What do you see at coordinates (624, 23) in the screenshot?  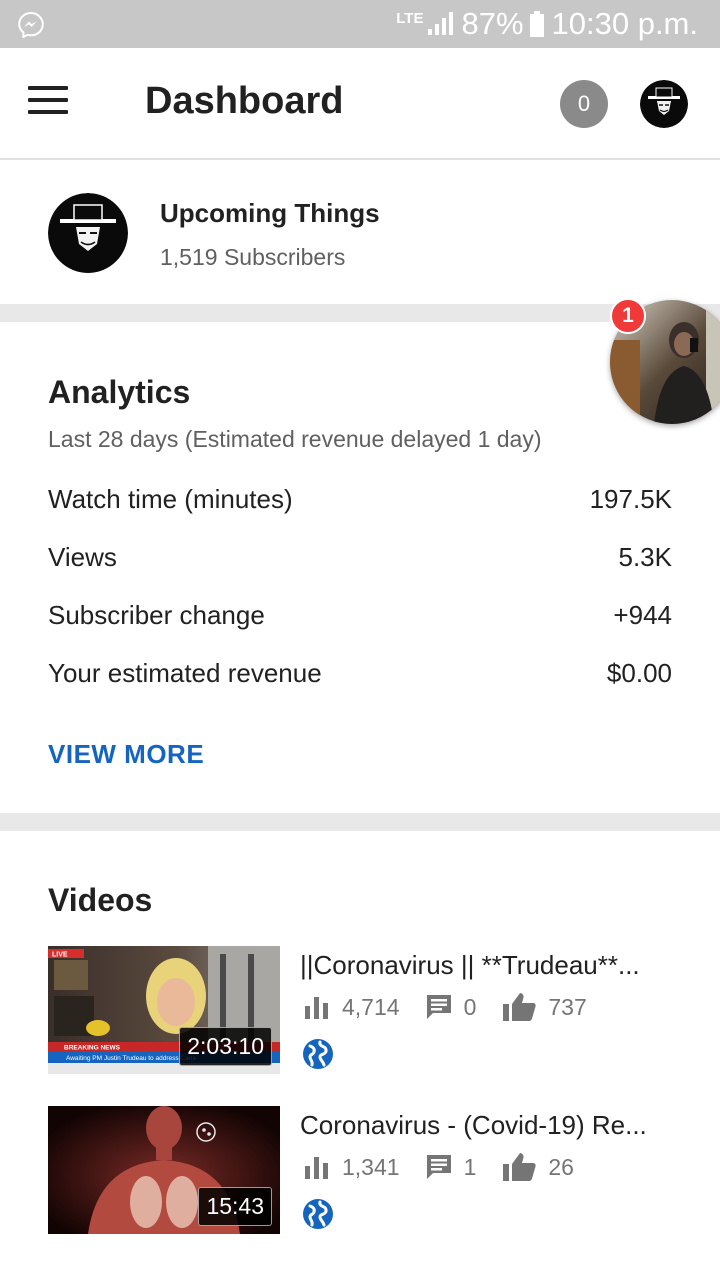 I see `clock: 10:30 p.m.` at bounding box center [624, 23].